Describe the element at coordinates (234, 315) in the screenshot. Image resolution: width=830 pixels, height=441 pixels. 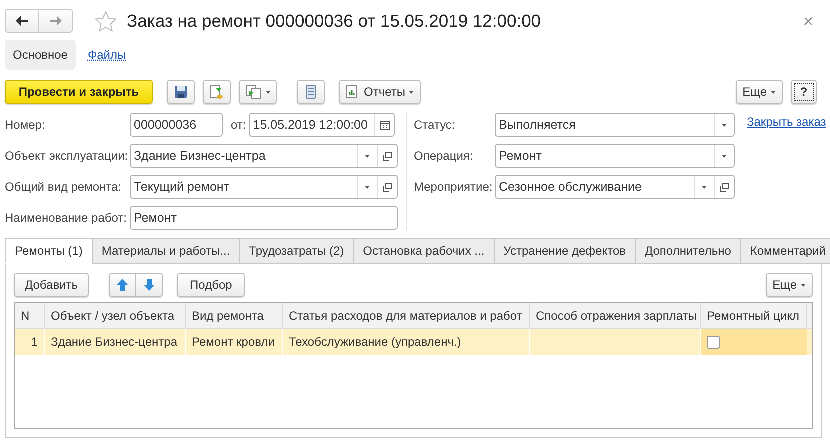
I see `column-header: Вид ремонта` at that location.